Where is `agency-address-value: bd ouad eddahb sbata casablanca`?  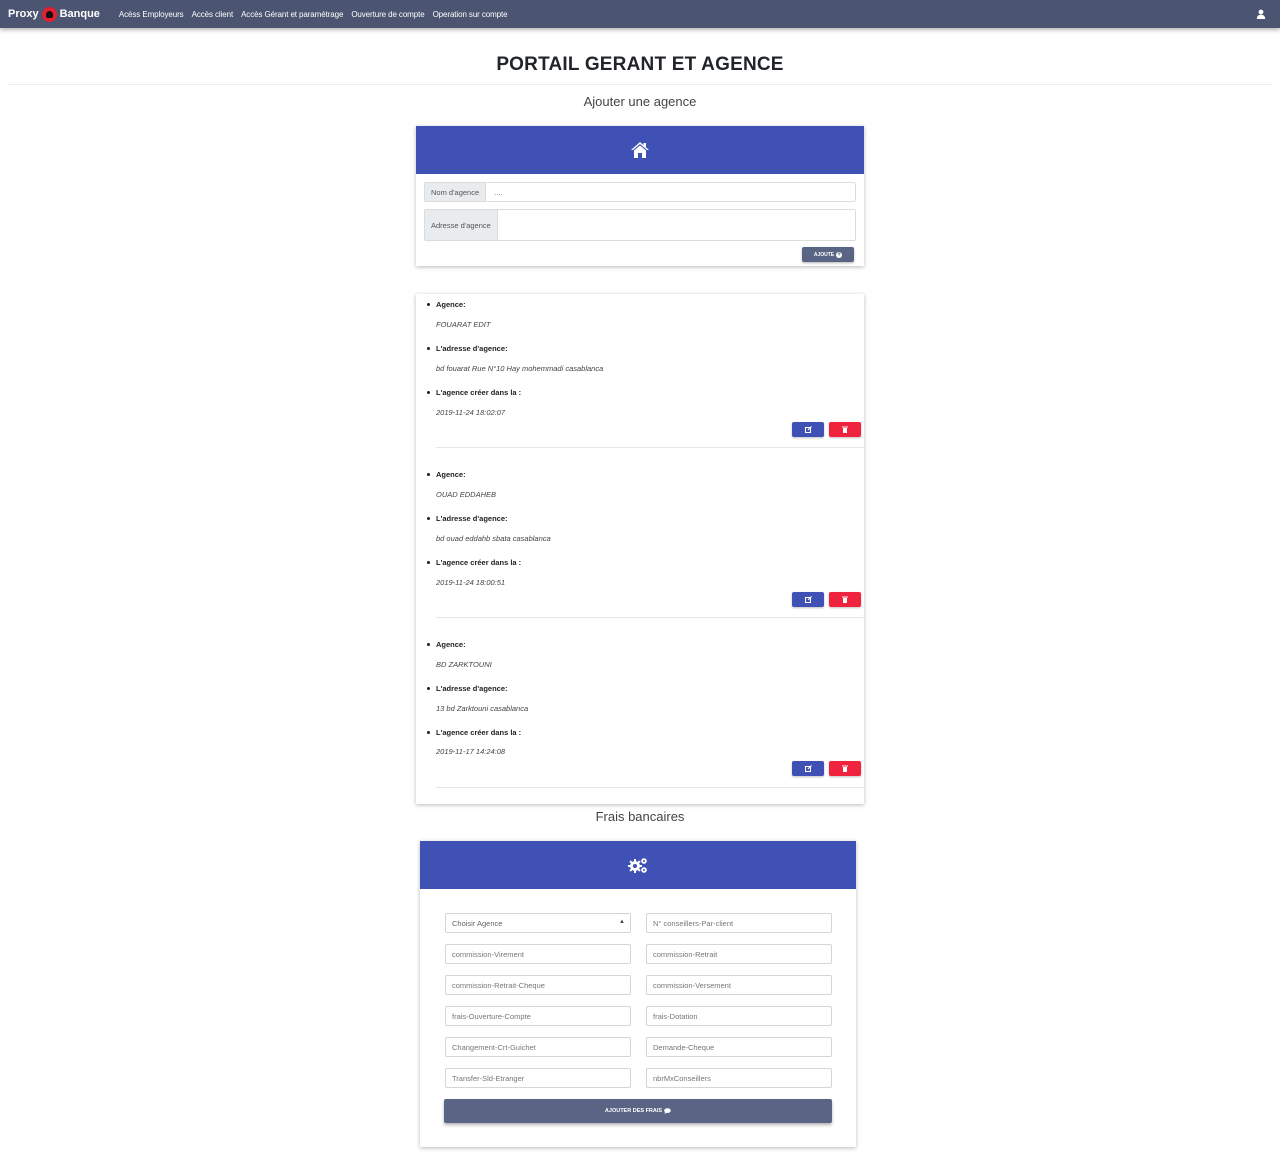 agency-address-value: bd ouad eddahb sbata casablanca is located at coordinates (493, 538).